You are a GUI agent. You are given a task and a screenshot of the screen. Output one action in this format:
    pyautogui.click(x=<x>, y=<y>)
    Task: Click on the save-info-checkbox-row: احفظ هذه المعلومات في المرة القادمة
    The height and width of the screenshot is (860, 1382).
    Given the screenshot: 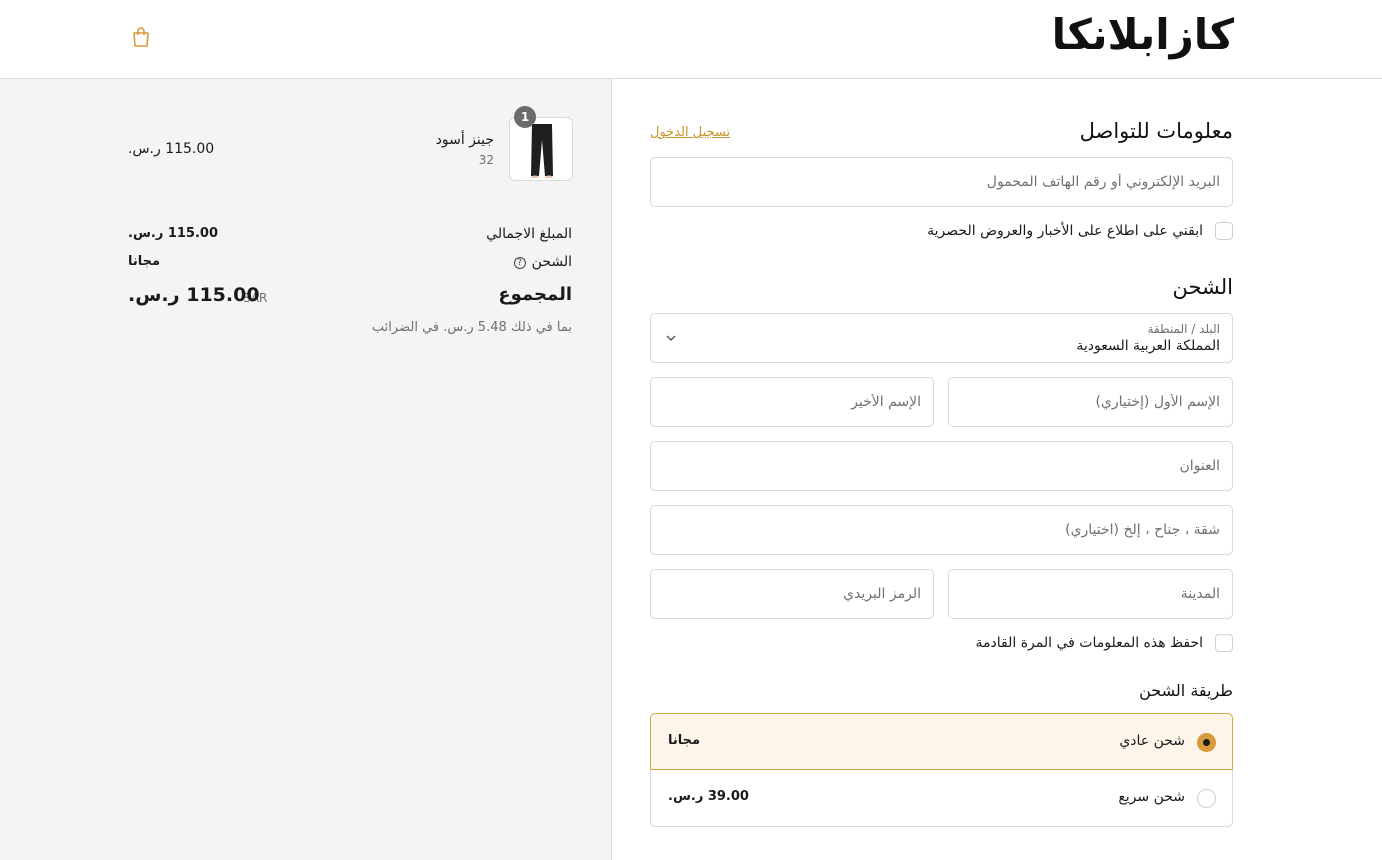 What is the action you would take?
    pyautogui.click(x=1104, y=643)
    